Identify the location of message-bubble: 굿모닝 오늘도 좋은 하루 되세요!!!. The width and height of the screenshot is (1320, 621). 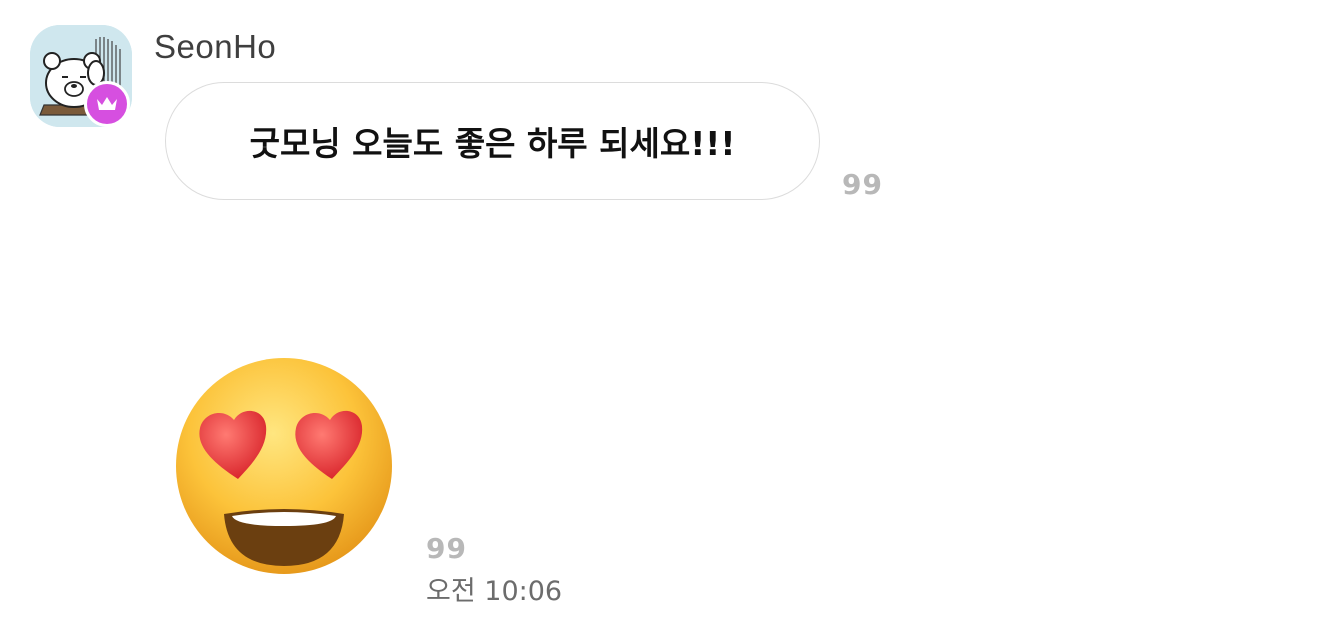
(492, 141).